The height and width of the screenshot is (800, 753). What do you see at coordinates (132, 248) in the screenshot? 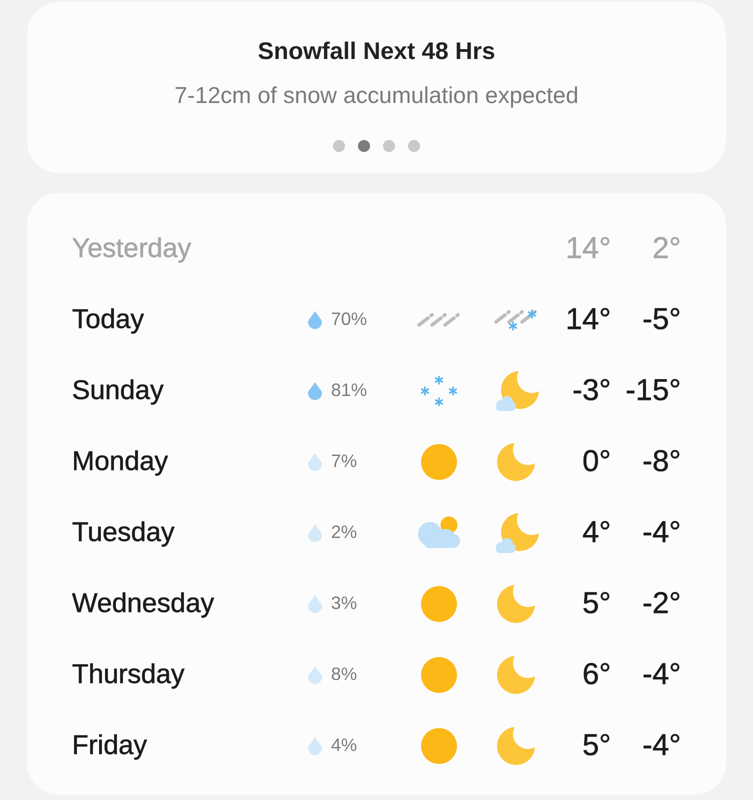
I see `day-name: Yesterday` at bounding box center [132, 248].